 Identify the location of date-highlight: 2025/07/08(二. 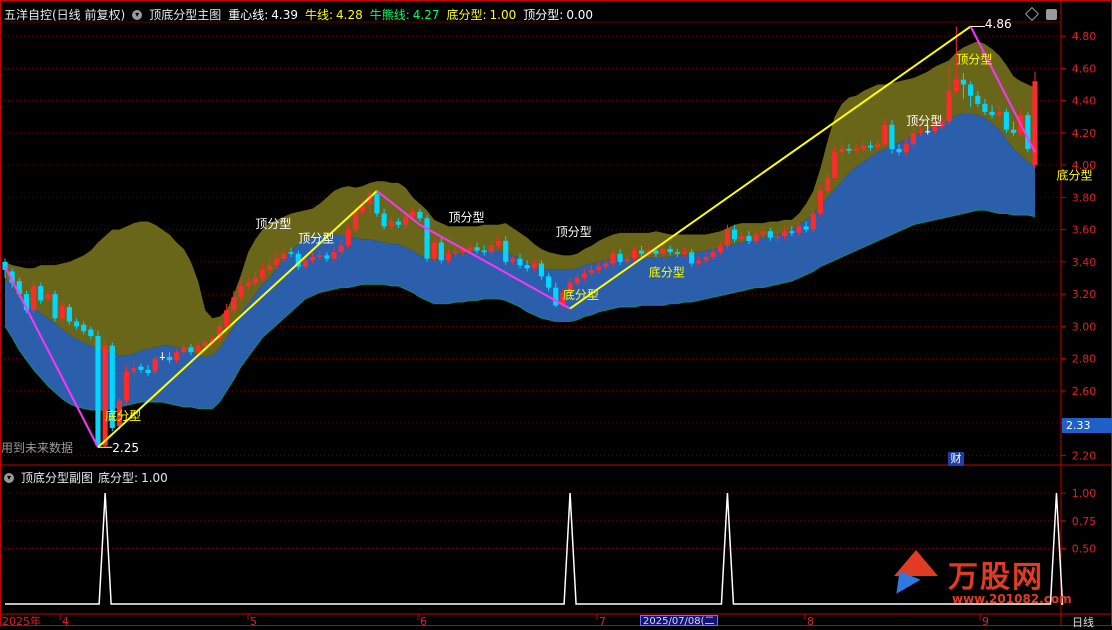
(679, 621).